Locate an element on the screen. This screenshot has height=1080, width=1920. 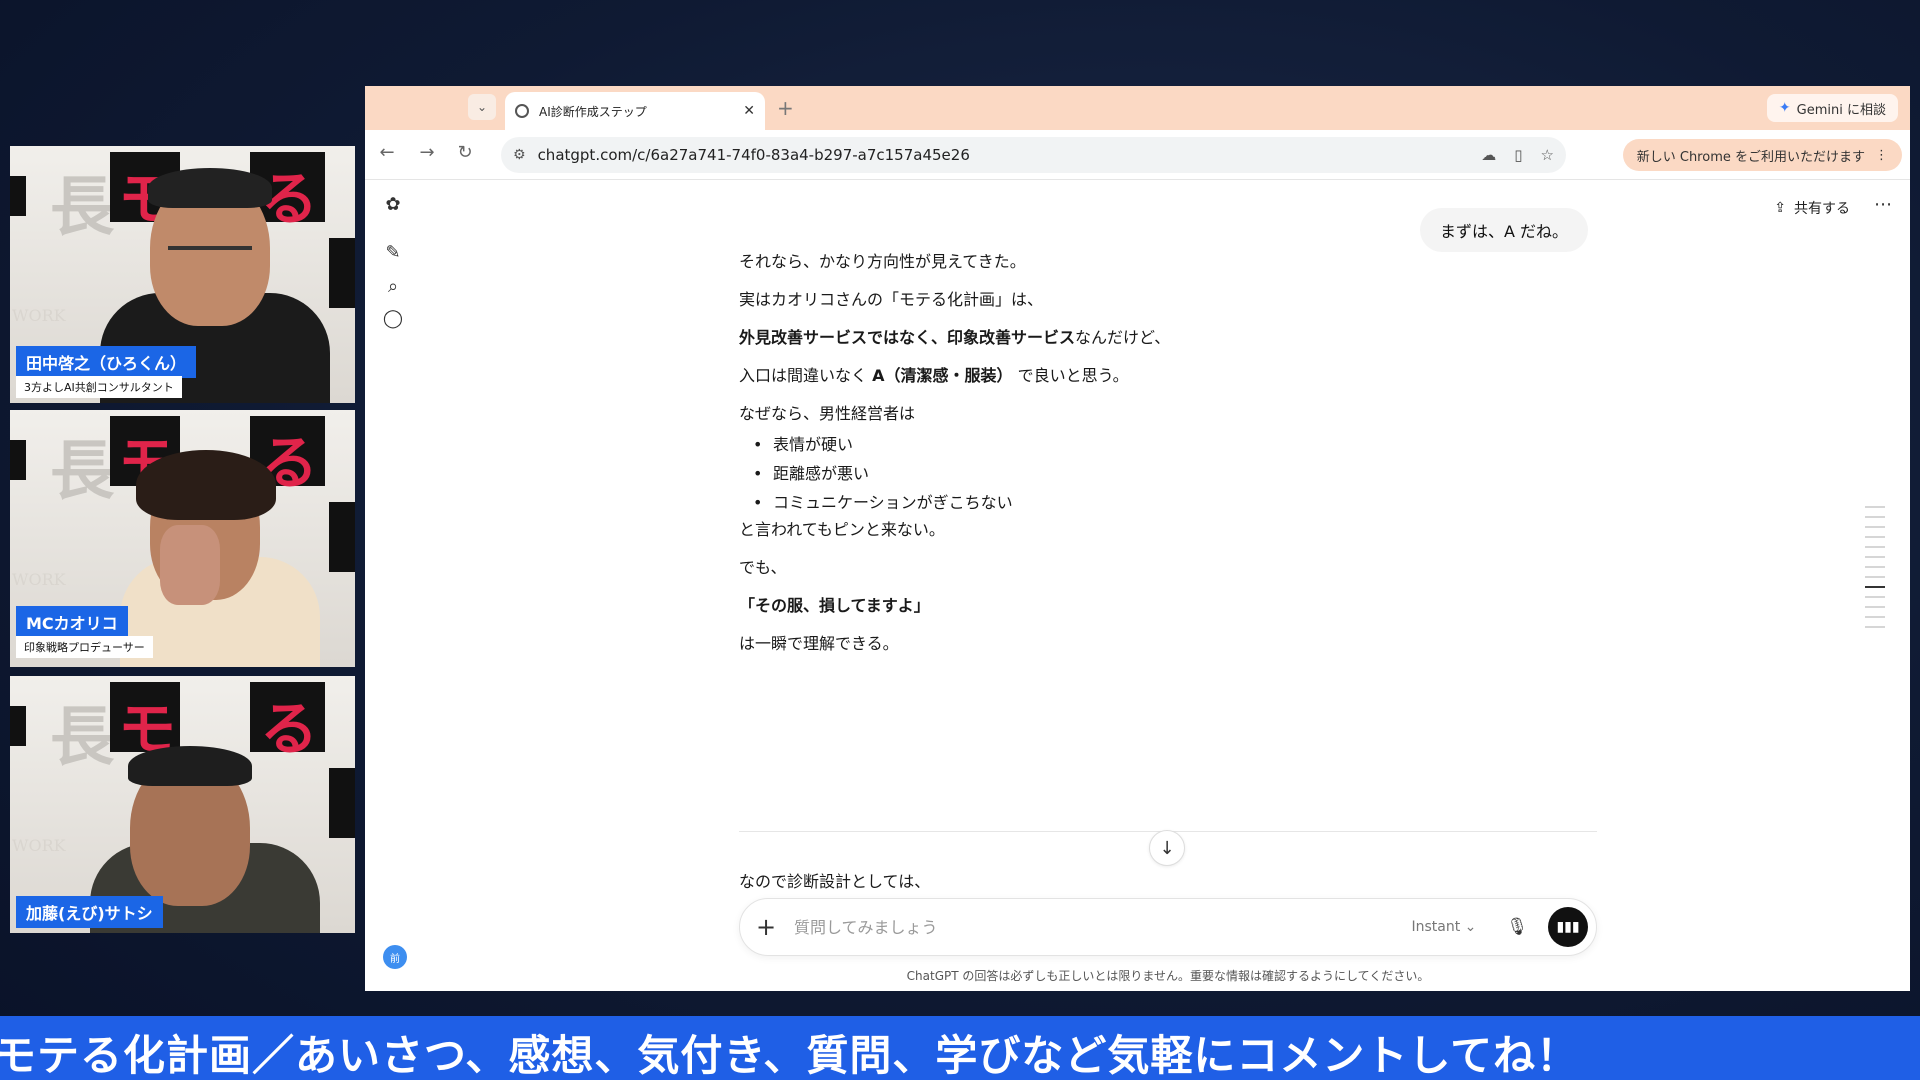
participant-title: 3方よしAI共創コンサルタント is located at coordinates (99, 387).